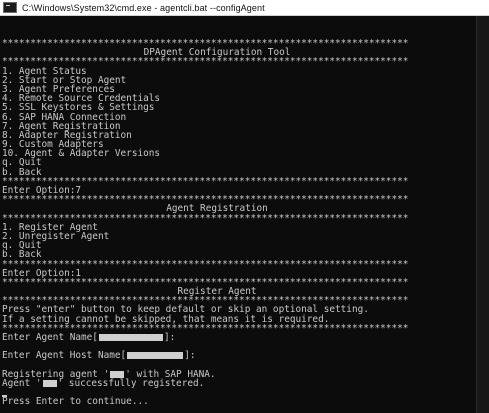 The width and height of the screenshot is (489, 413). What do you see at coordinates (239, 355) in the screenshot?
I see `agent-host-prompt: Enter Agent Host Name[]:` at bounding box center [239, 355].